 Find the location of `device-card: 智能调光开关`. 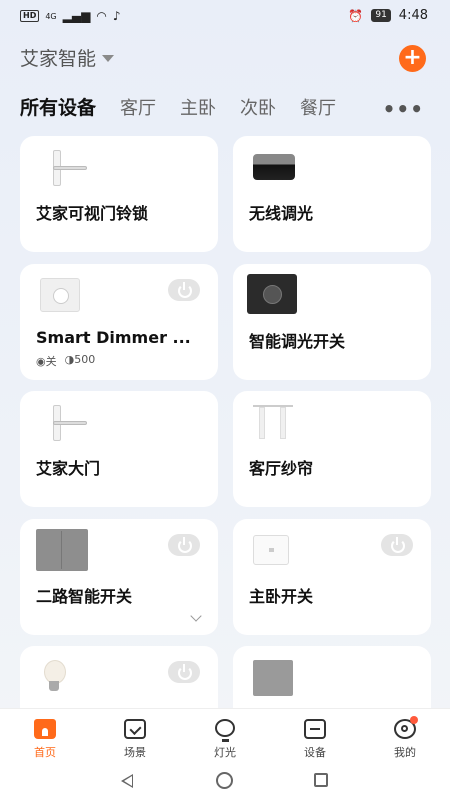

device-card: 智能调光开关 is located at coordinates (332, 322).